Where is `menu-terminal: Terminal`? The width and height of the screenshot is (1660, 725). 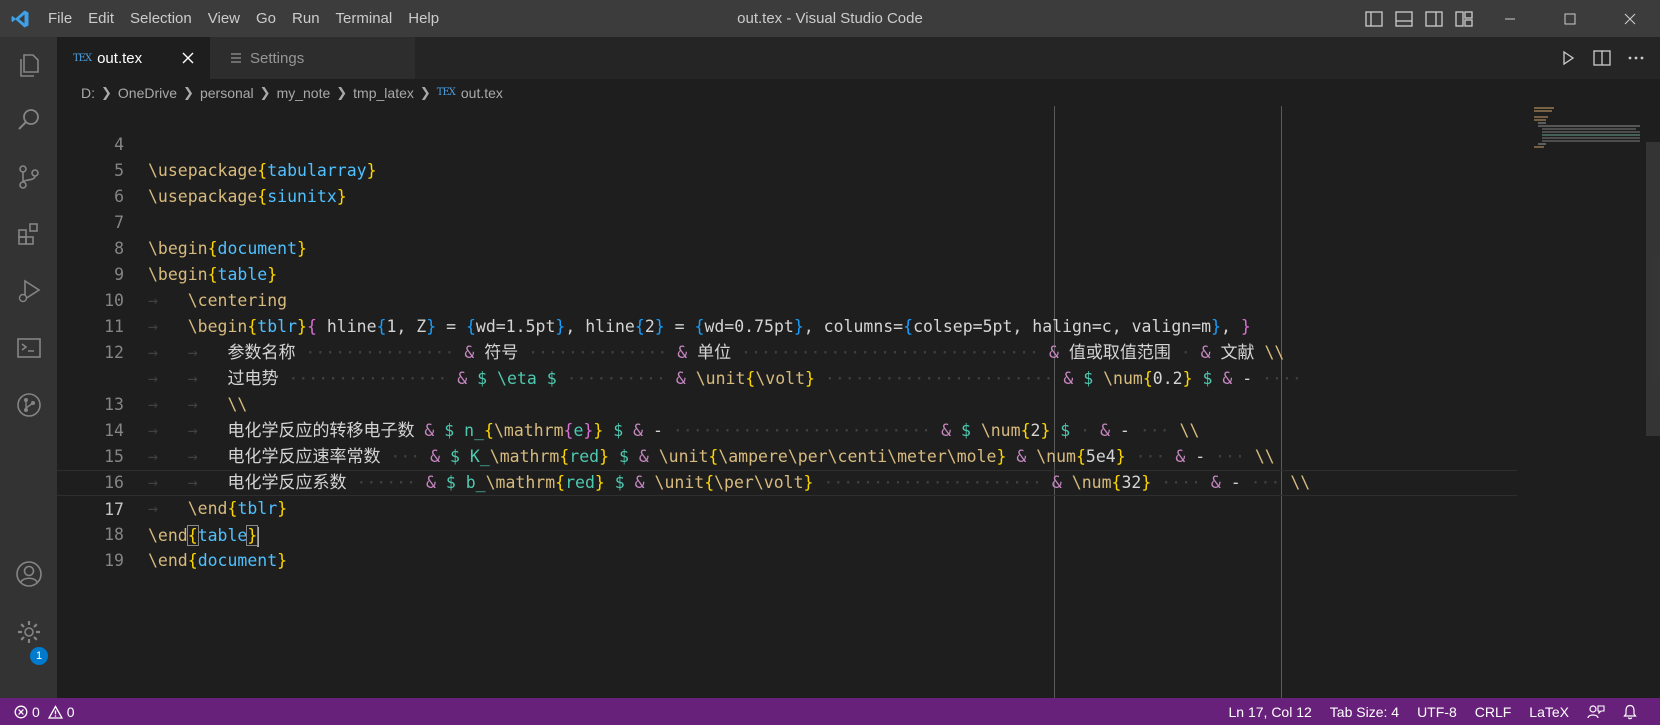 menu-terminal: Terminal is located at coordinates (364, 18).